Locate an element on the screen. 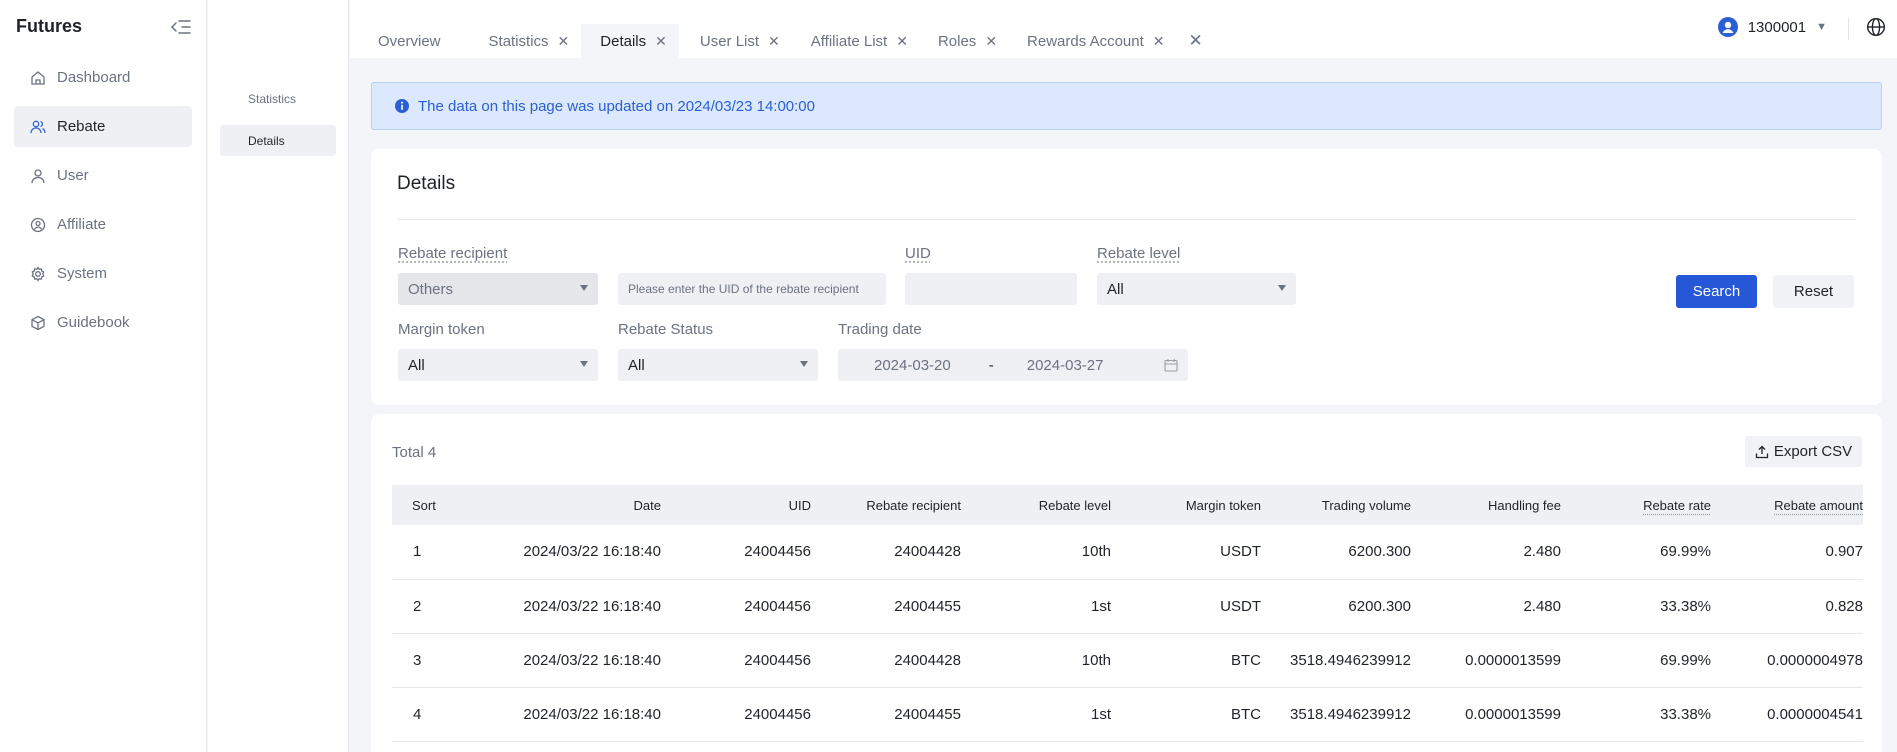  tab-overview: Overview is located at coordinates (406, 41).